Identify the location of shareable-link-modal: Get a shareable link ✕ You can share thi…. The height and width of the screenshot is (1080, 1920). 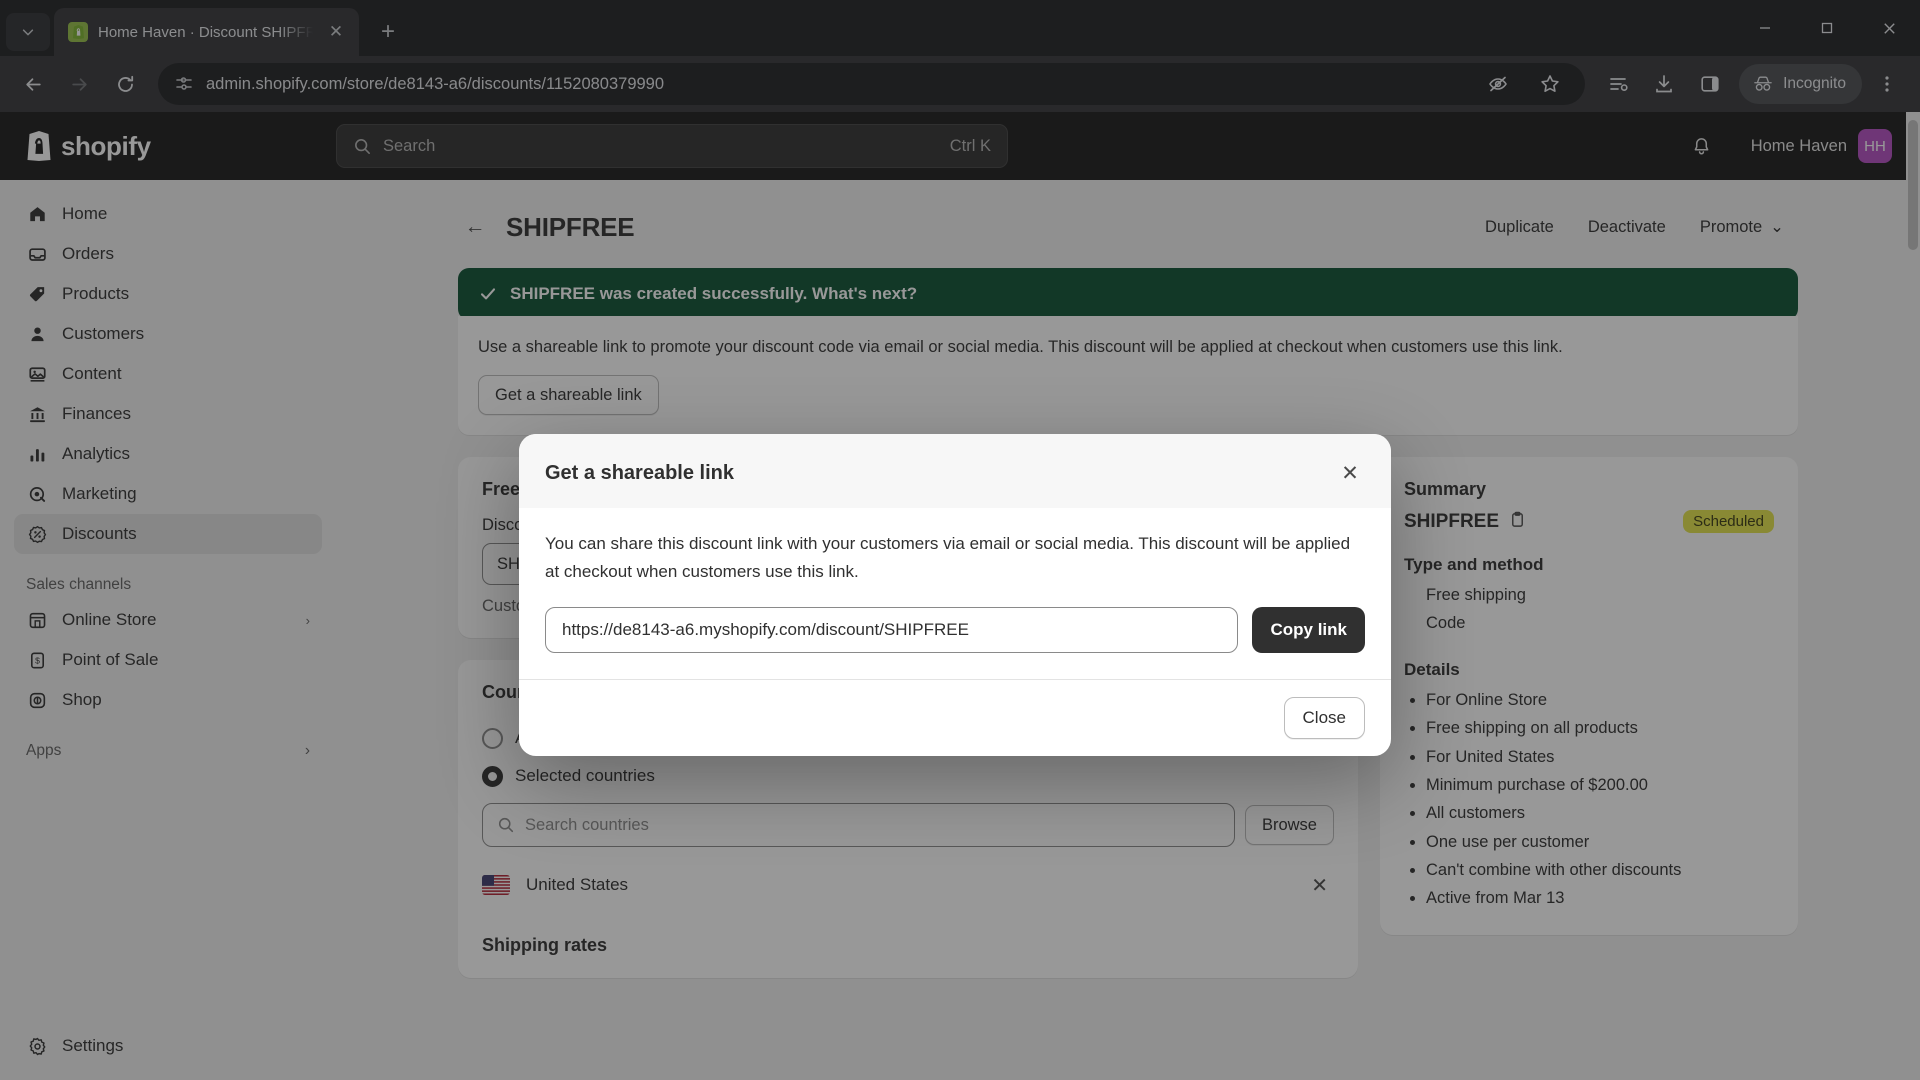
(955, 595).